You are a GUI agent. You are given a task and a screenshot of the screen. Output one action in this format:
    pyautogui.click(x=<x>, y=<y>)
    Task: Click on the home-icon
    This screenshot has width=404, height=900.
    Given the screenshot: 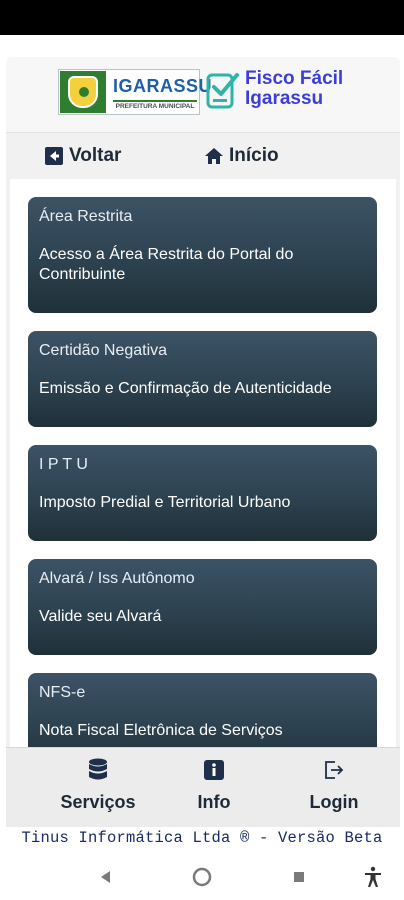 What is the action you would take?
    pyautogui.click(x=214, y=156)
    